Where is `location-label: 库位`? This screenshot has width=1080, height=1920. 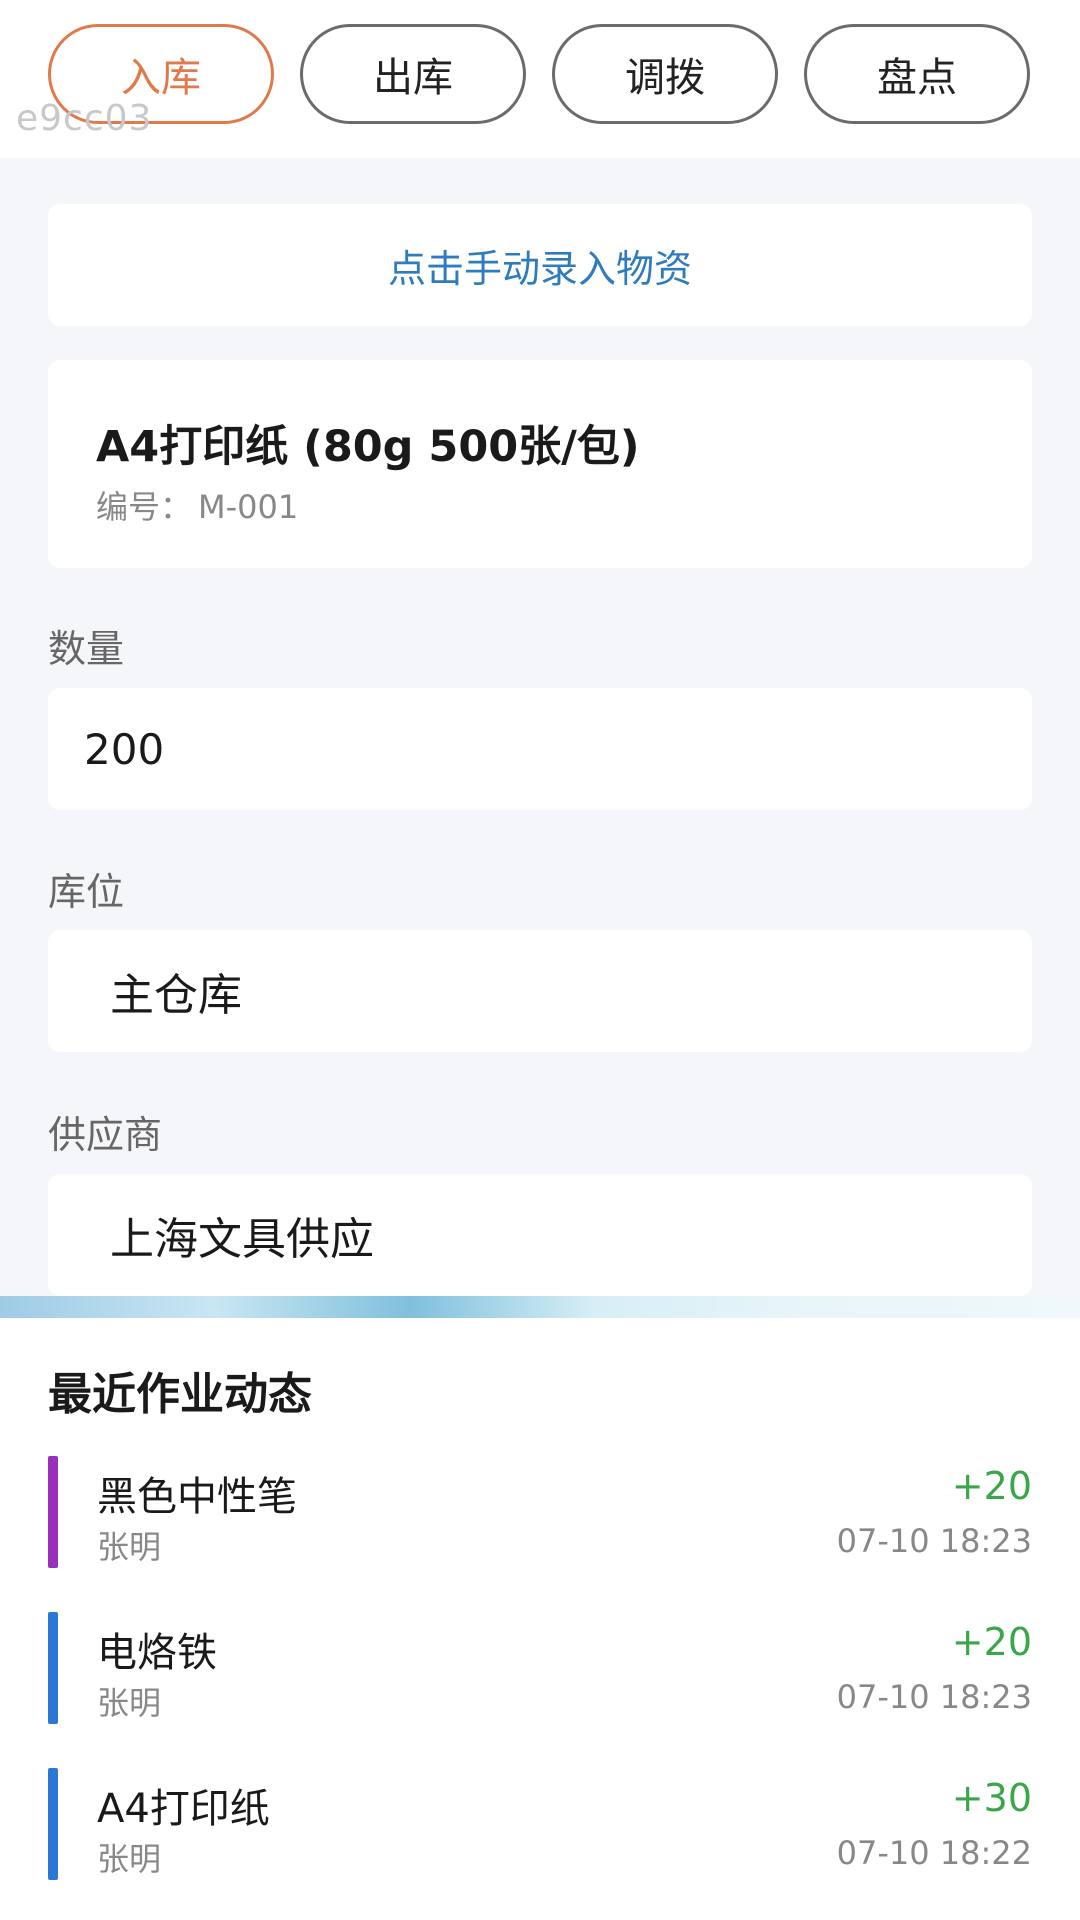
location-label: 库位 is located at coordinates (86, 892).